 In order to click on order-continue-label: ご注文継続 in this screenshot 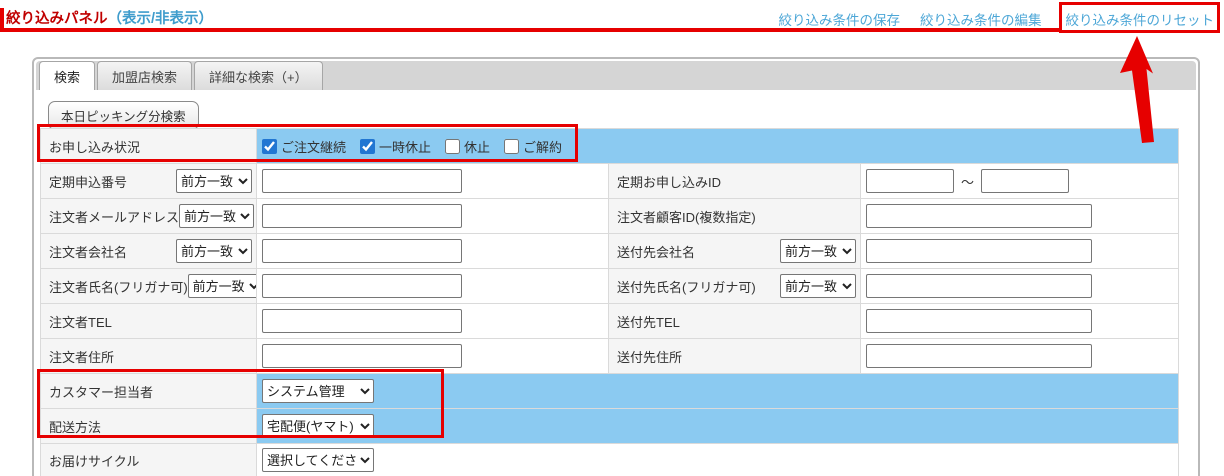, I will do `click(314, 147)`.